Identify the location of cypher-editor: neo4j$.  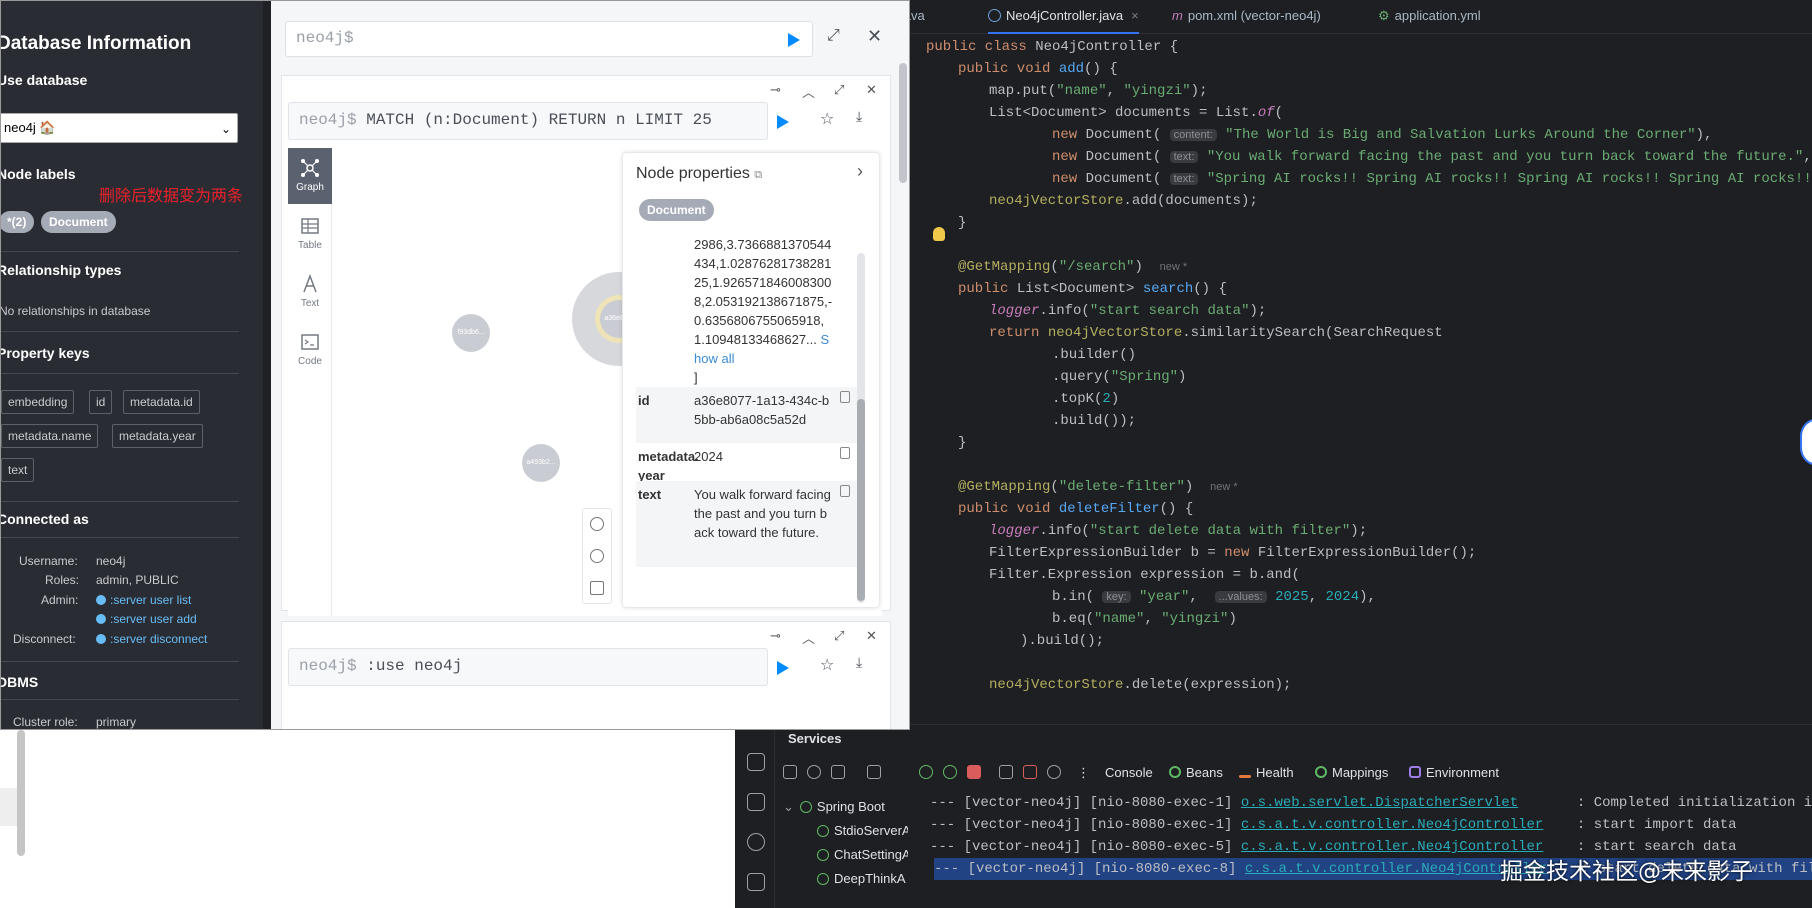
(549, 39).